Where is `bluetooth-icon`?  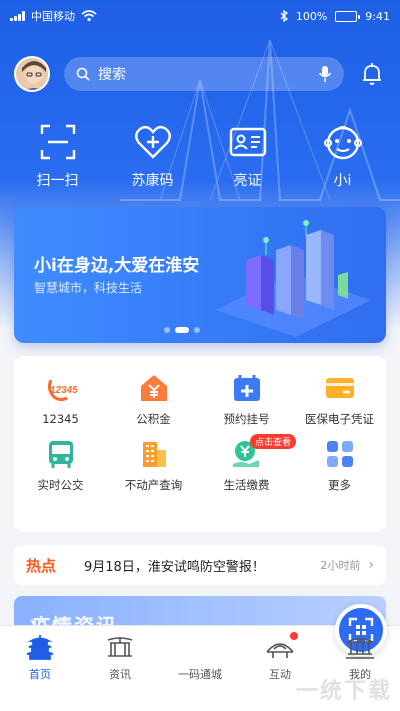
bluetooth-icon is located at coordinates (284, 16).